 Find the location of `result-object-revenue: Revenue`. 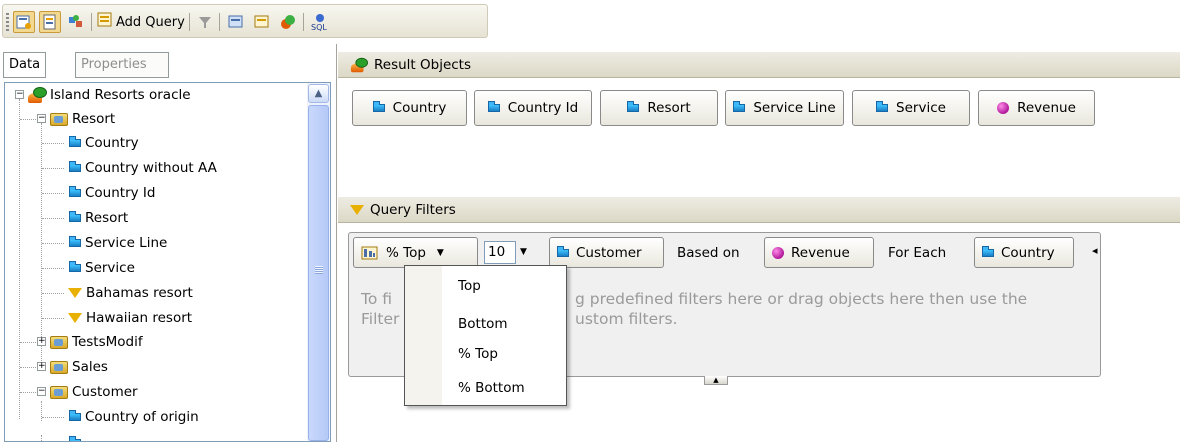

result-object-revenue: Revenue is located at coordinates (1036, 108).